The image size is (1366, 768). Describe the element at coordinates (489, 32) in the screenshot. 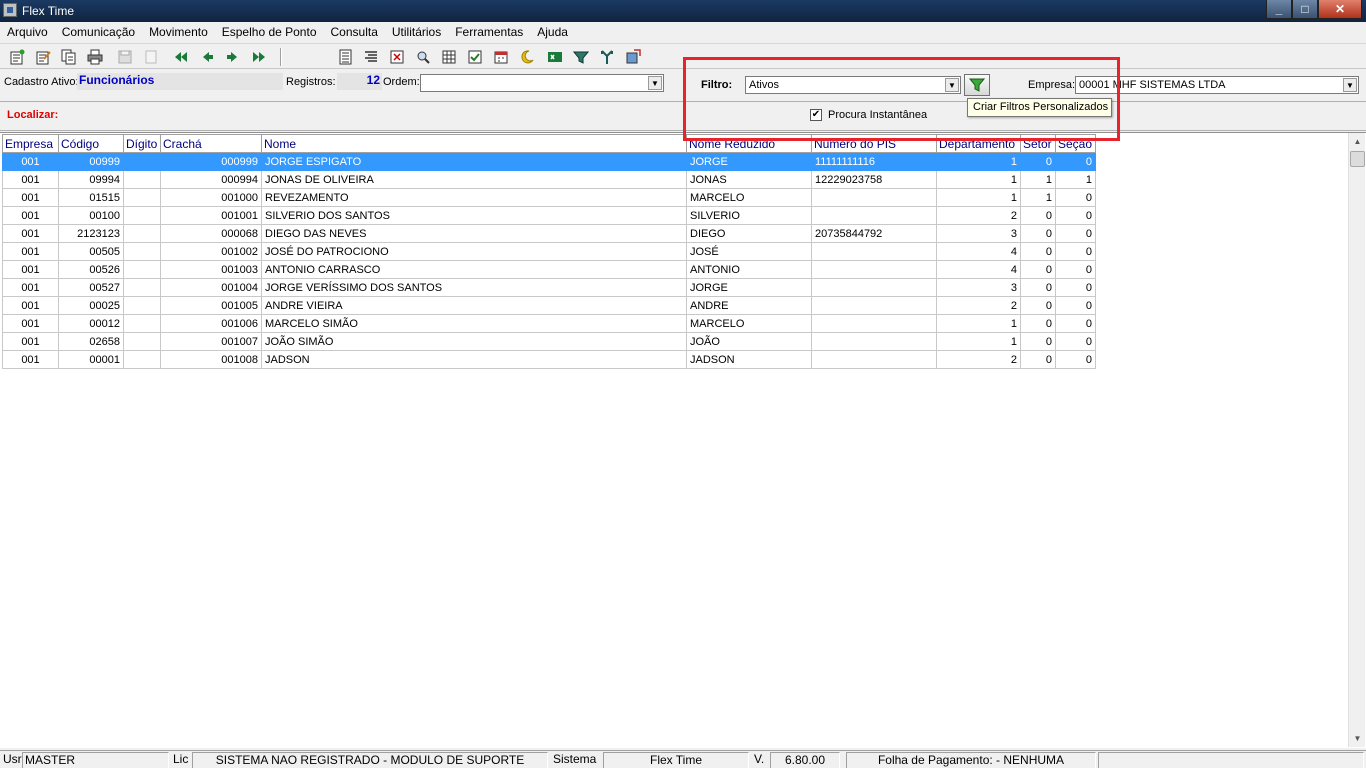

I see `menu-ferramentas: Ferramentas` at that location.